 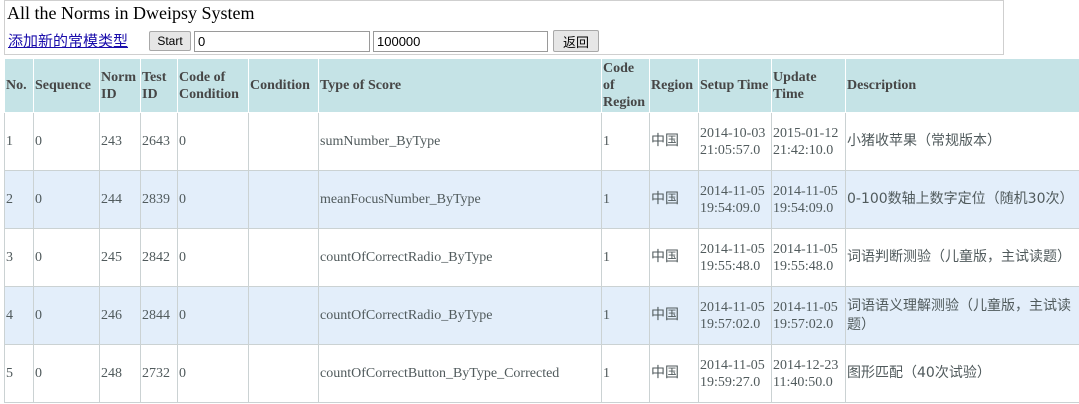 I want to click on cell-update-time: 2014-12-23 11:40:50.0, so click(x=808, y=373).